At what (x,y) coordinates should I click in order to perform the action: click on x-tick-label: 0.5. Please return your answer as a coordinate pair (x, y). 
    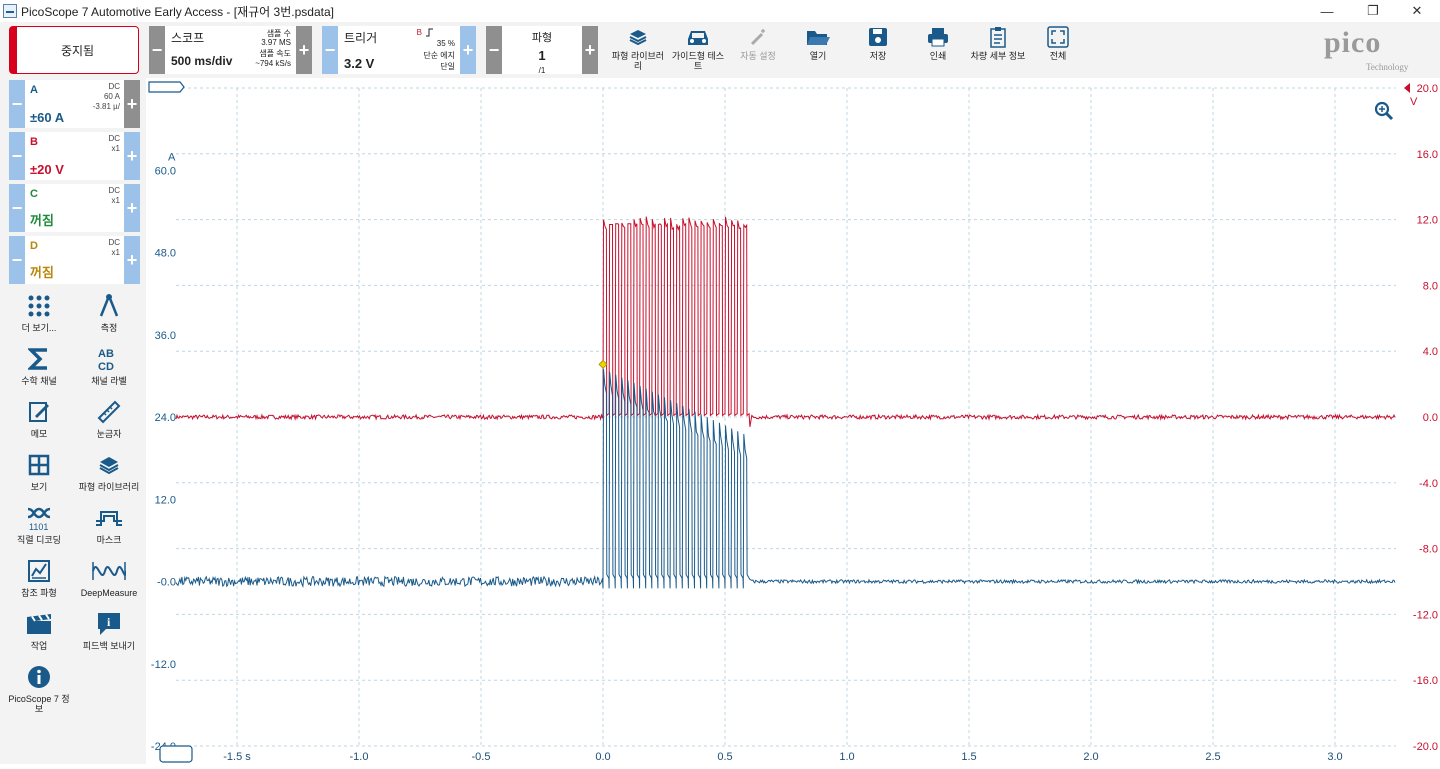
    Looking at the image, I should click on (724, 757).